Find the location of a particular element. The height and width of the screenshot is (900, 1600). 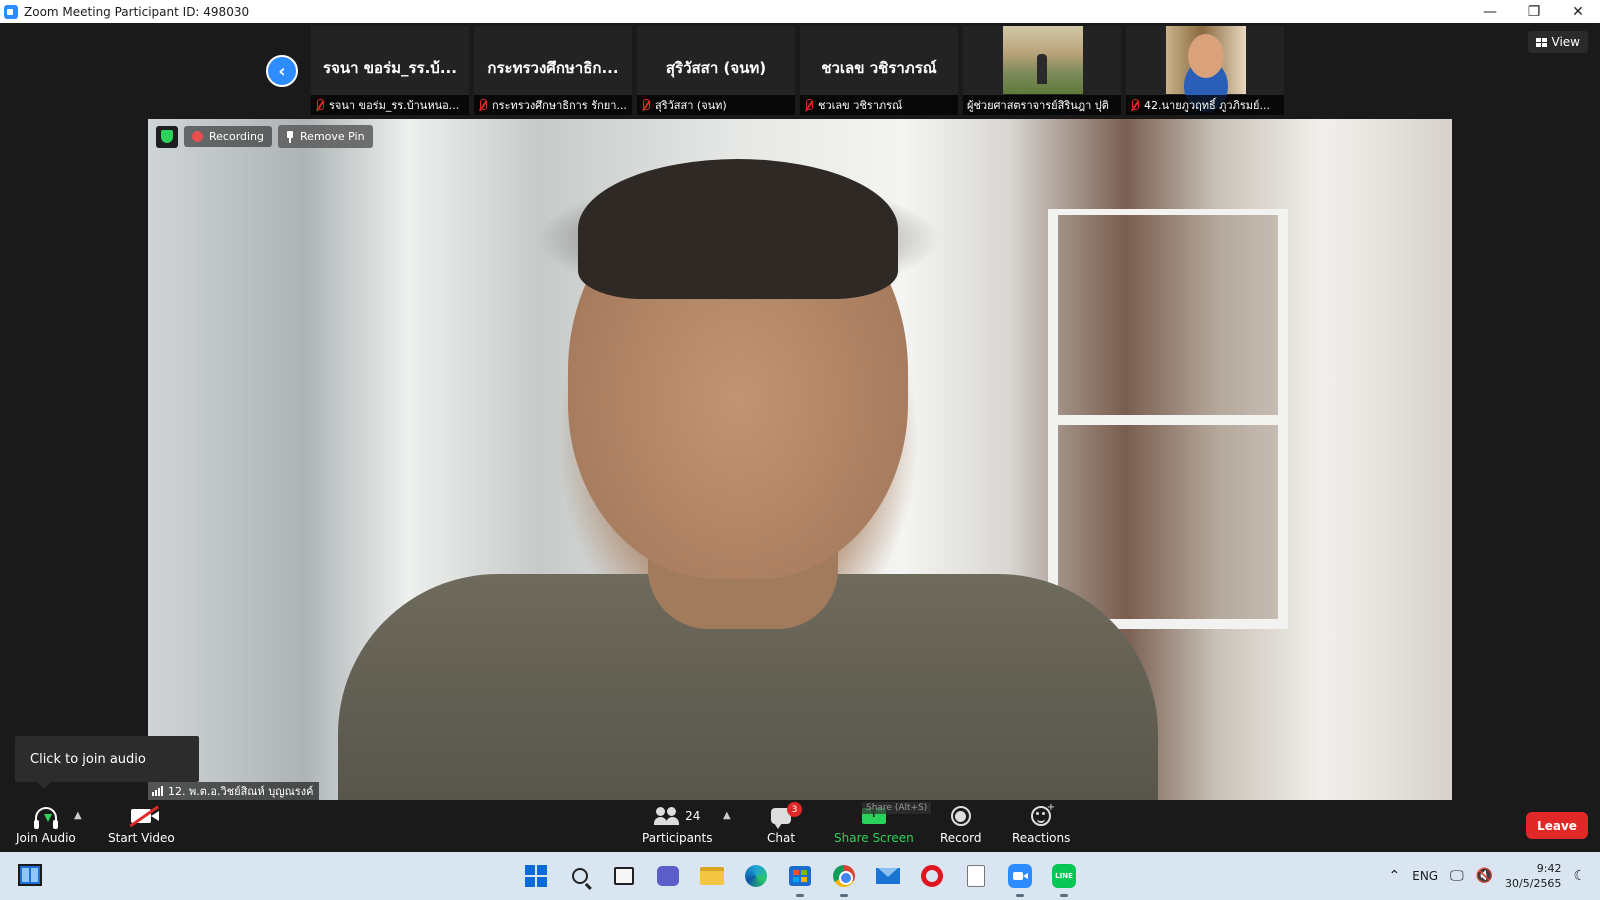

remove-pin-label: Remove Pin is located at coordinates (332, 136).